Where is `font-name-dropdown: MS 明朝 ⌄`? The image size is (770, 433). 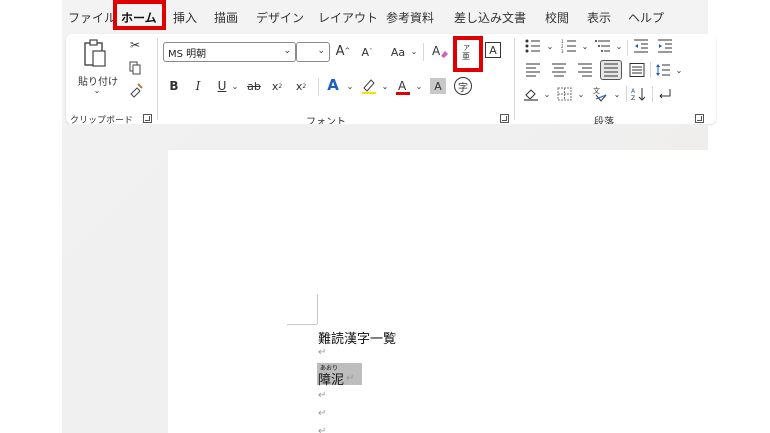
font-name-dropdown: MS 明朝 ⌄ is located at coordinates (229, 52).